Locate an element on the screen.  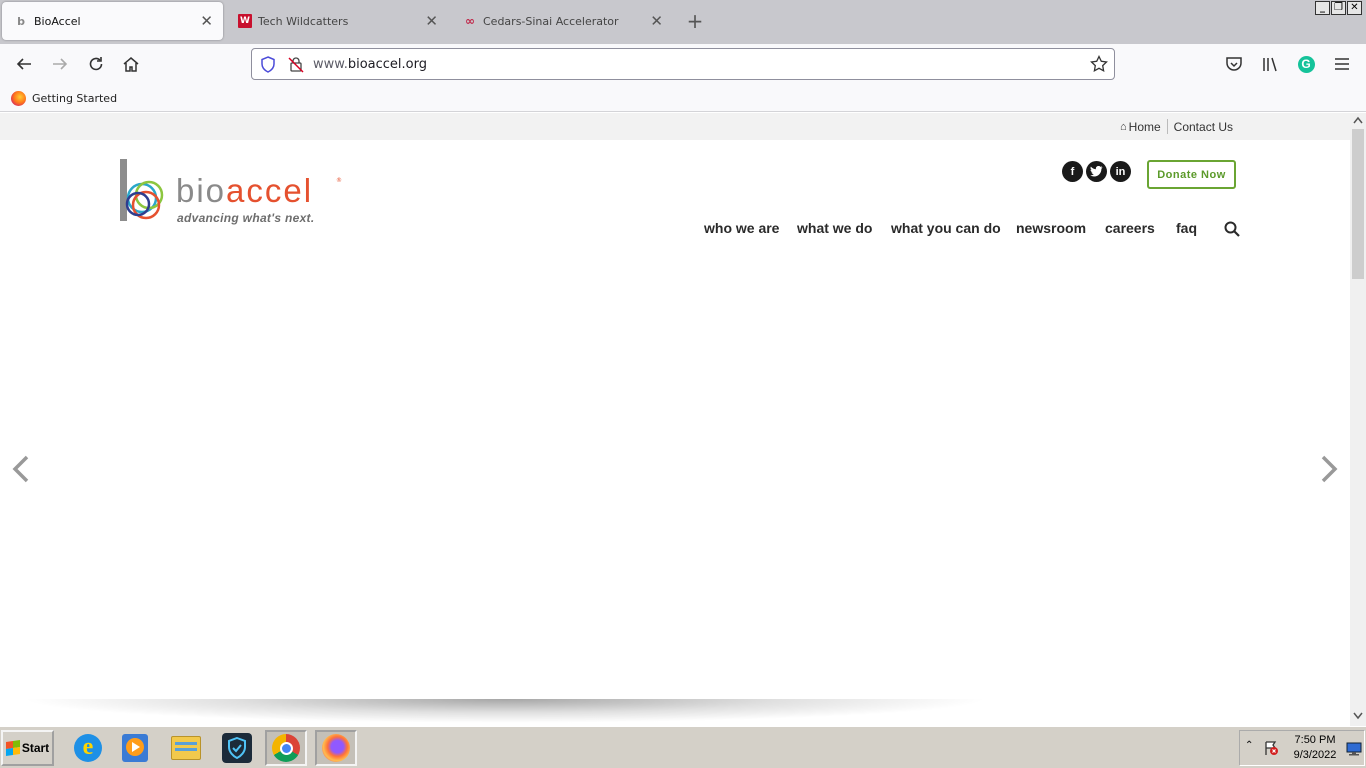
restore-button: ❐ is located at coordinates (1338, 8).